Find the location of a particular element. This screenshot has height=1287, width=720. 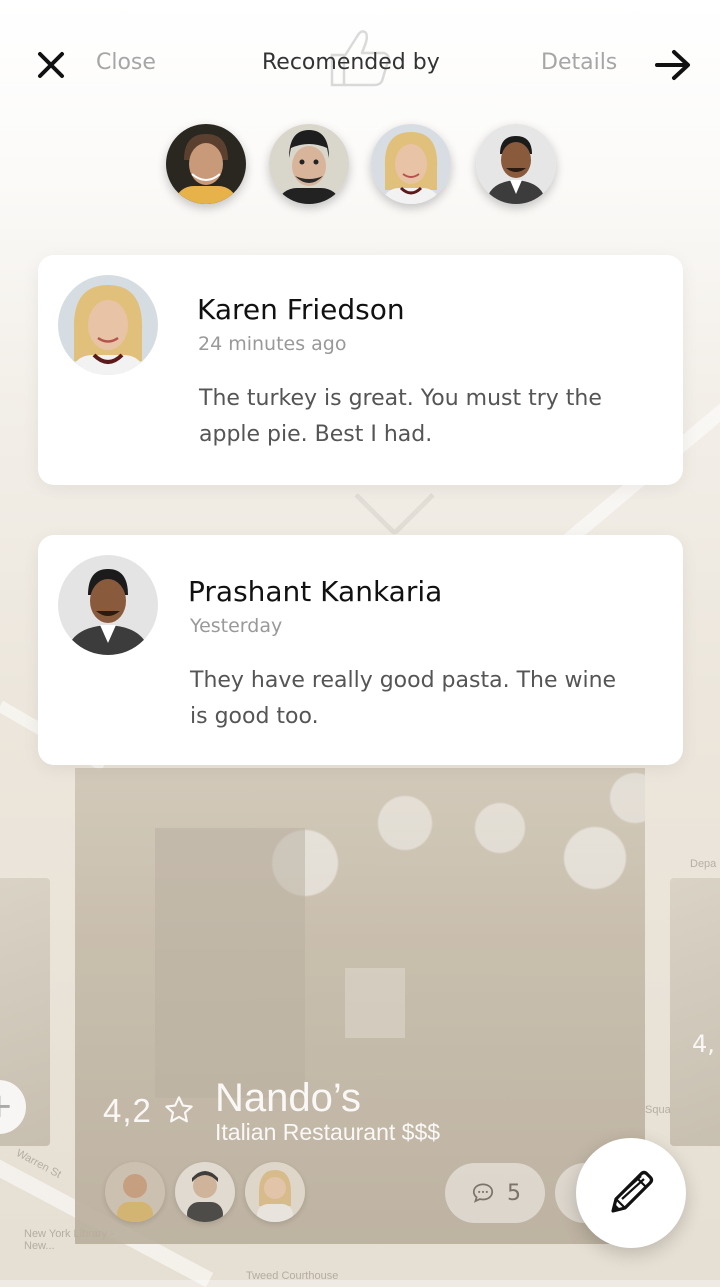

write-review-button is located at coordinates (631, 1193).